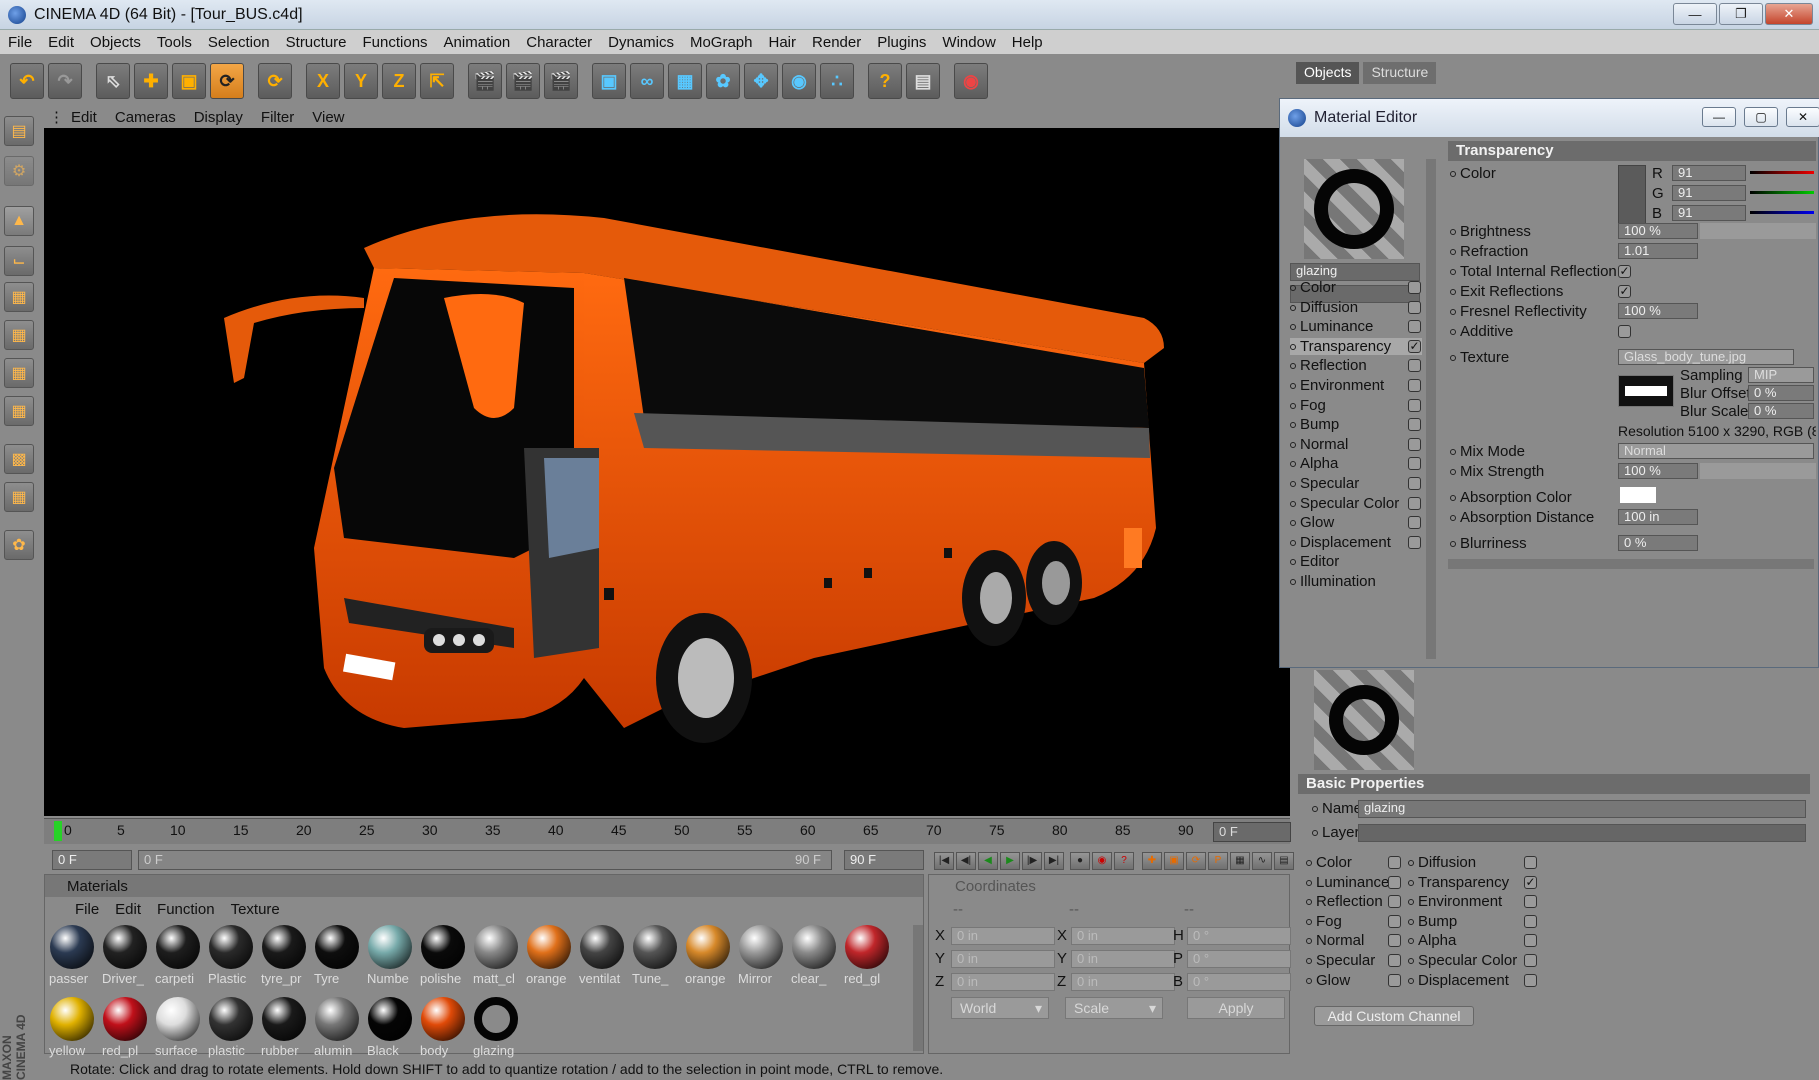  What do you see at coordinates (1789, 14) in the screenshot?
I see `close-button: ✕` at bounding box center [1789, 14].